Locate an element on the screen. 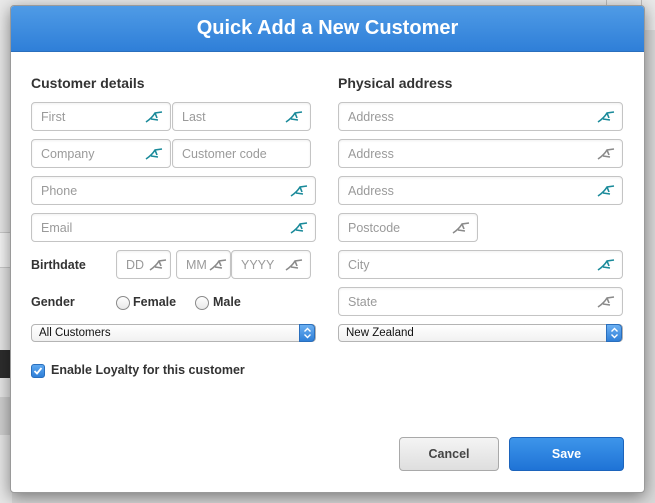 The height and width of the screenshot is (503, 655). birthdate-month-placeholder: MM is located at coordinates (196, 265).